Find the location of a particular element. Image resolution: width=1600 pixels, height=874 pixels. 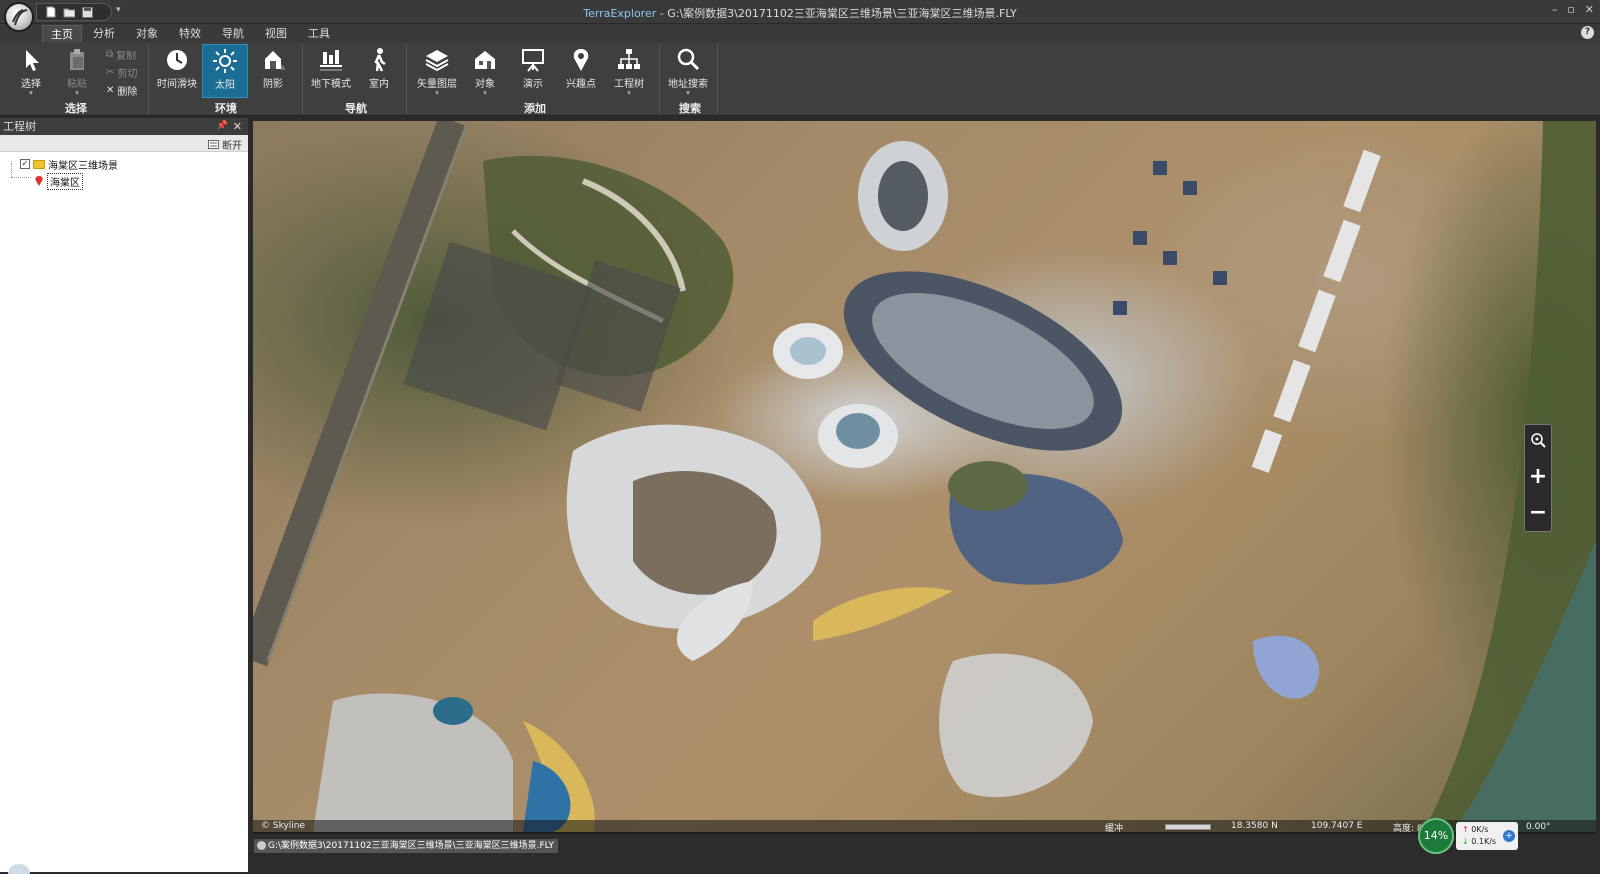

tree-item-label: 海棠区三维场景 is located at coordinates (83, 166).